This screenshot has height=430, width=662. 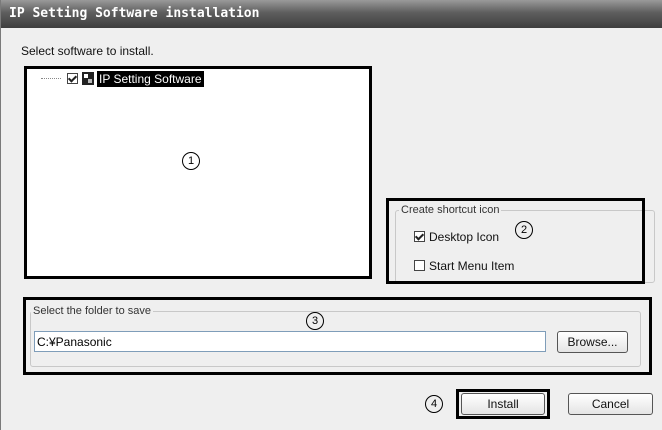 I want to click on callout-marker-4: 4, so click(x=434, y=404).